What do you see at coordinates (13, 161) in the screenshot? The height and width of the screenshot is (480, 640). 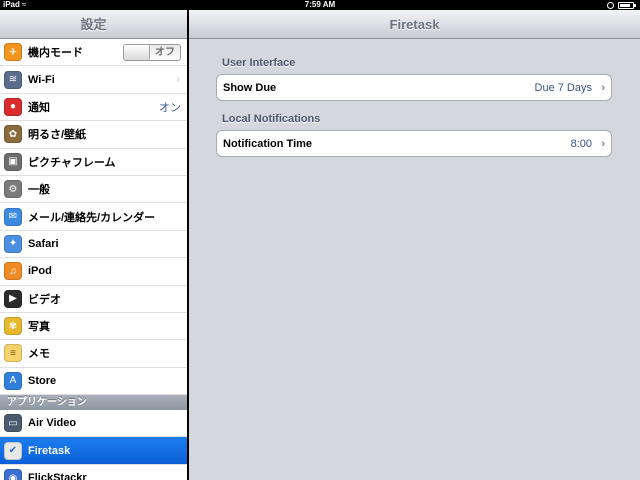 I see `picture-frame-icon: ▣` at bounding box center [13, 161].